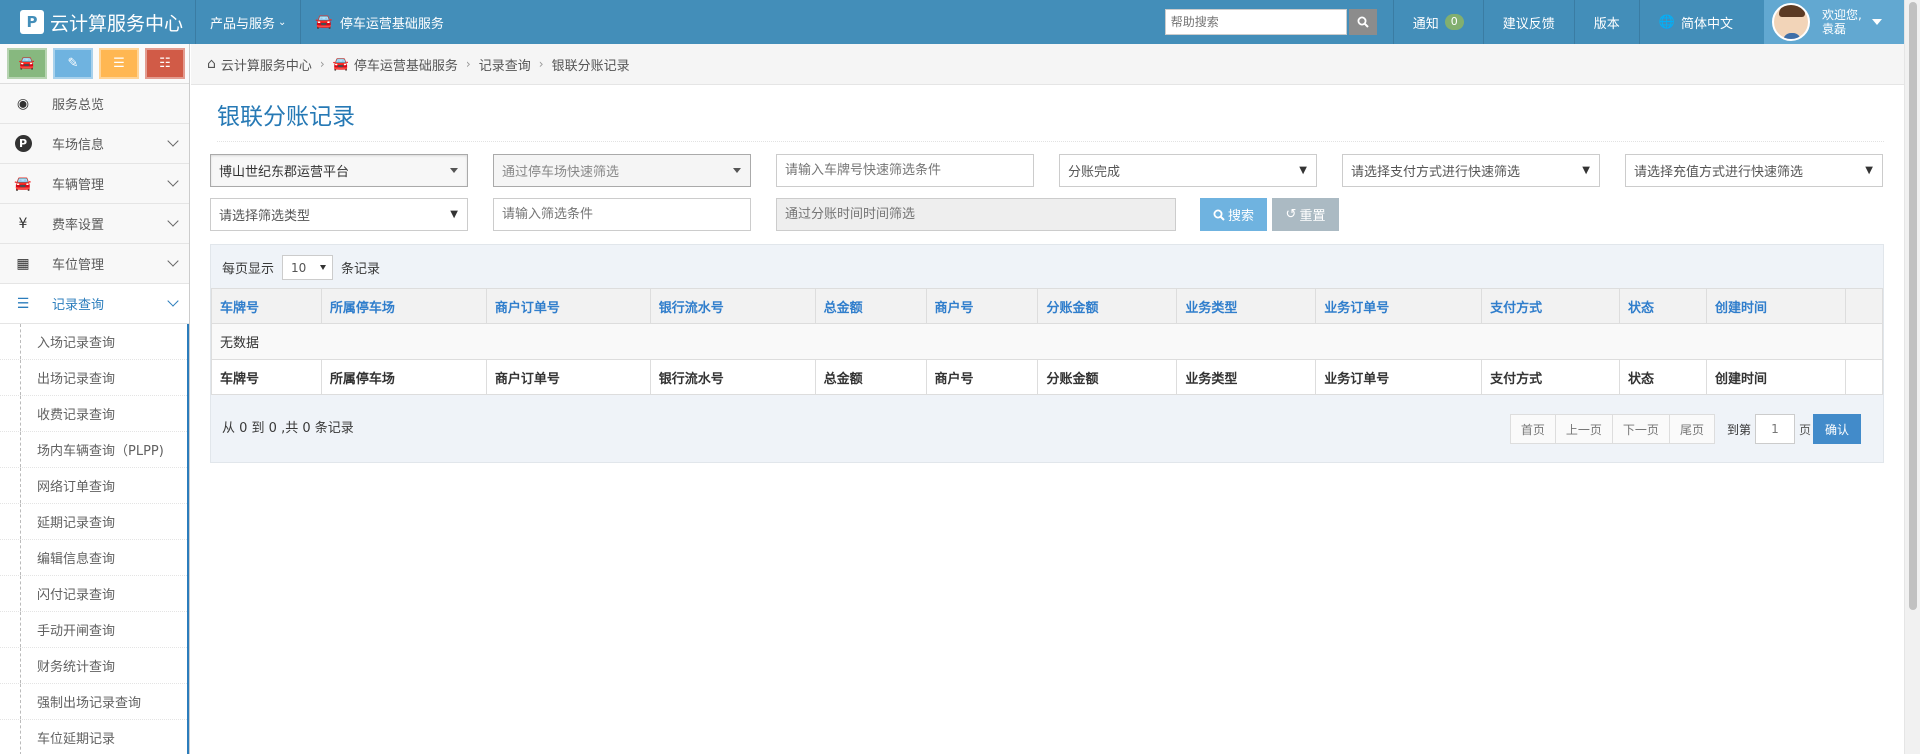 The image size is (1920, 754). Describe the element at coordinates (1663, 306) in the screenshot. I see `column-header: 状态` at that location.